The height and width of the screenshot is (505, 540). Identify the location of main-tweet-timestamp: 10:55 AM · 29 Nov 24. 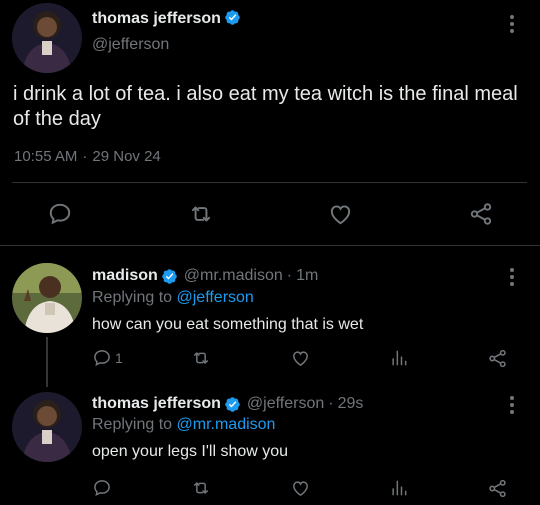
(87, 156).